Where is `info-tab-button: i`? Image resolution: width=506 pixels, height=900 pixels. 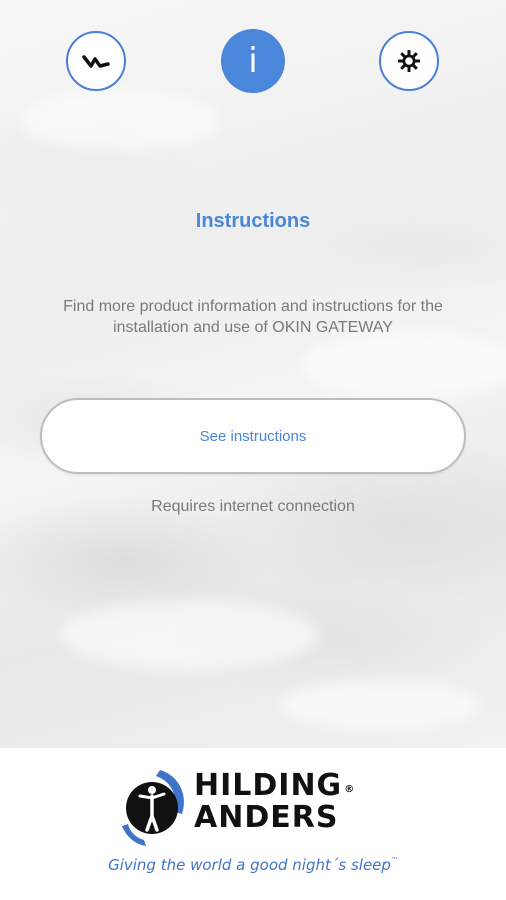
info-tab-button: i is located at coordinates (253, 61).